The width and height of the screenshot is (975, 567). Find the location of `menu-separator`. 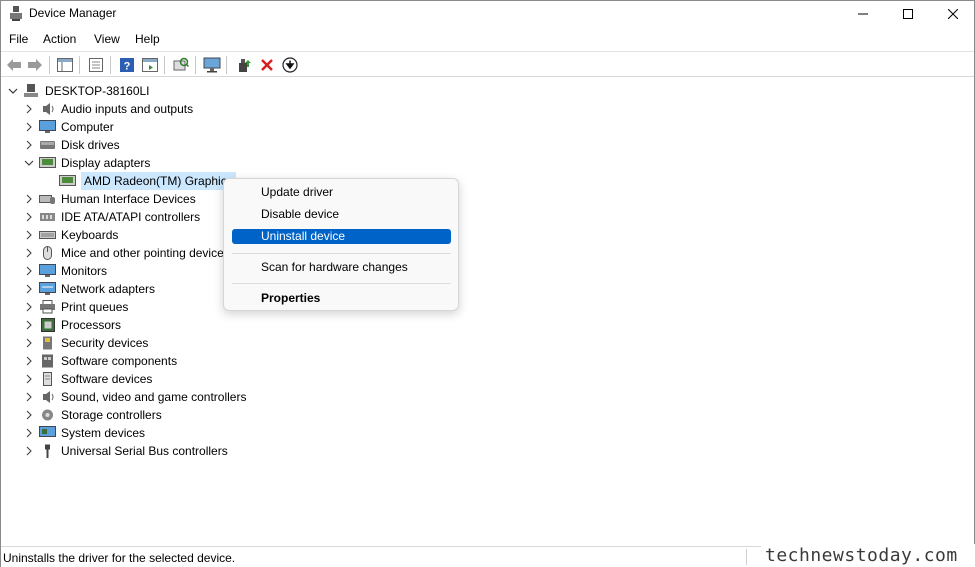

menu-separator is located at coordinates (341, 253).